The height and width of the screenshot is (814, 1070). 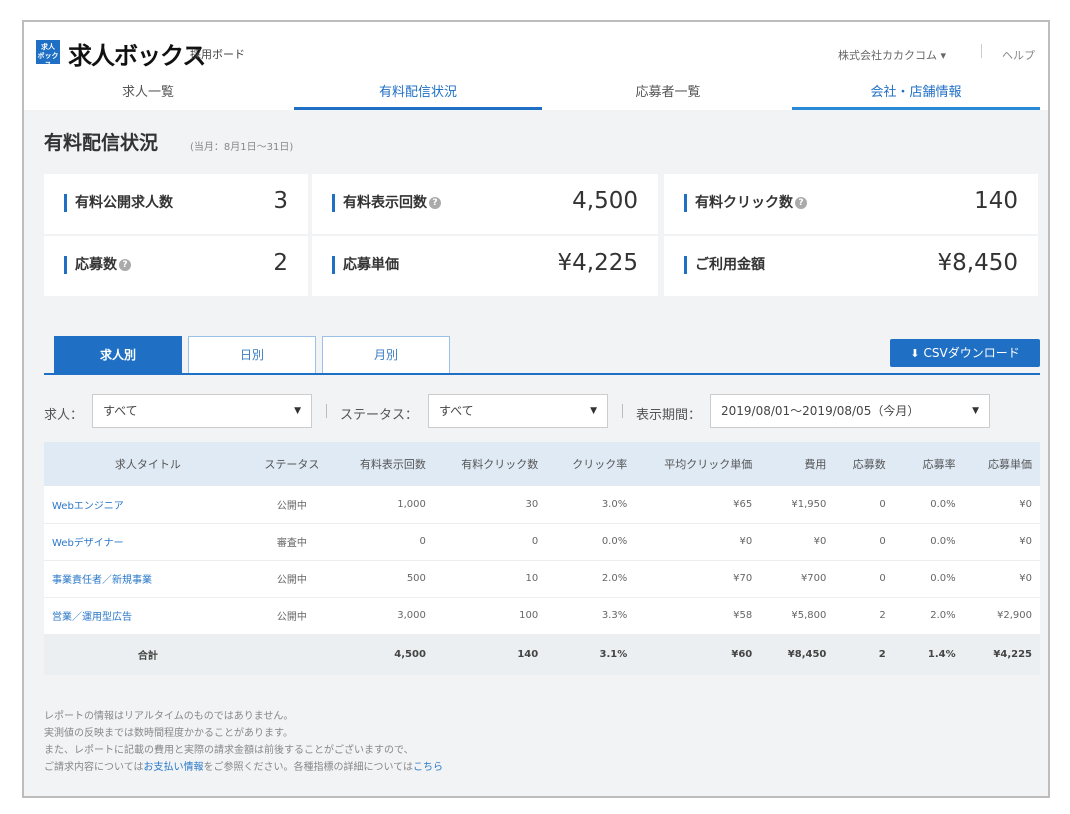 What do you see at coordinates (490, 654) in the screenshot?
I see `total-clicks: 140` at bounding box center [490, 654].